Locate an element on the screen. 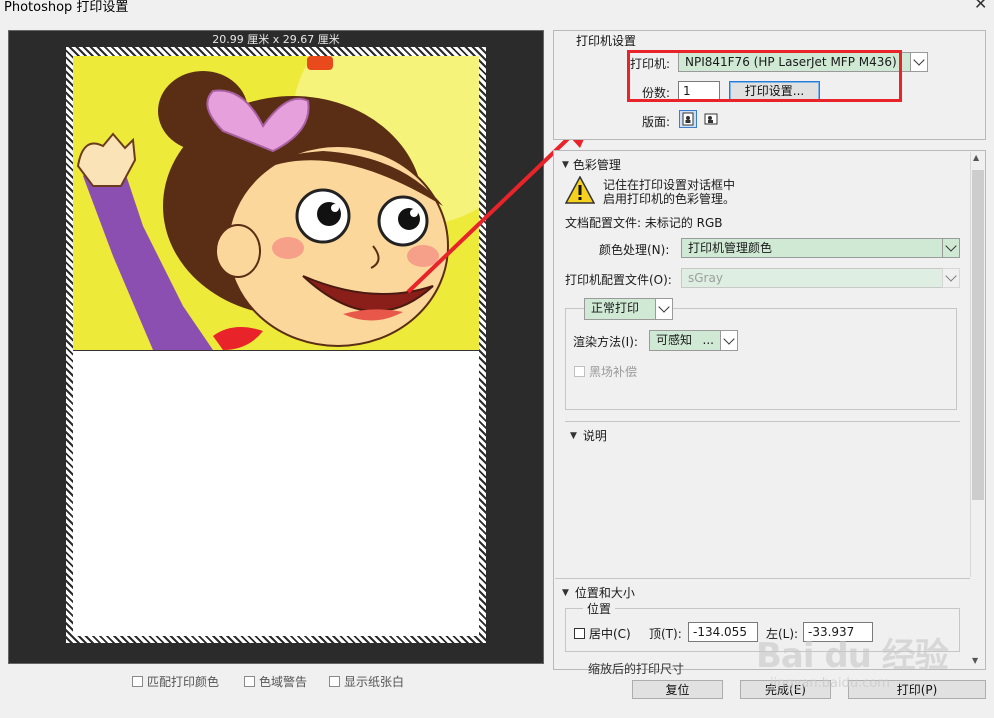 This screenshot has height=718, width=994. position-size-title: 位置和大小 is located at coordinates (604, 593).